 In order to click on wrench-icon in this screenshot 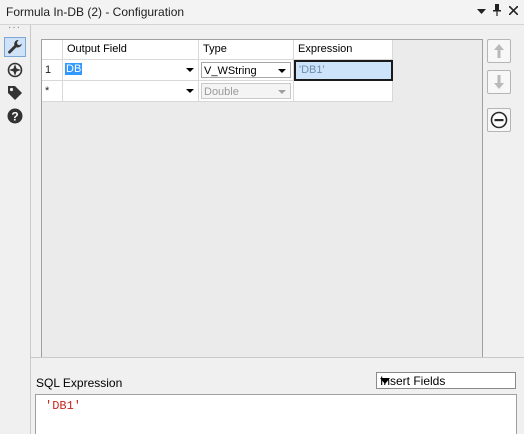, I will do `click(15, 47)`.